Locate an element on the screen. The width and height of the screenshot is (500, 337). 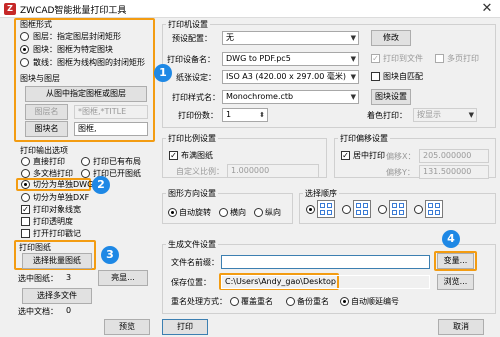
generate-group-title: 生成文件设置 is located at coordinates (192, 244).